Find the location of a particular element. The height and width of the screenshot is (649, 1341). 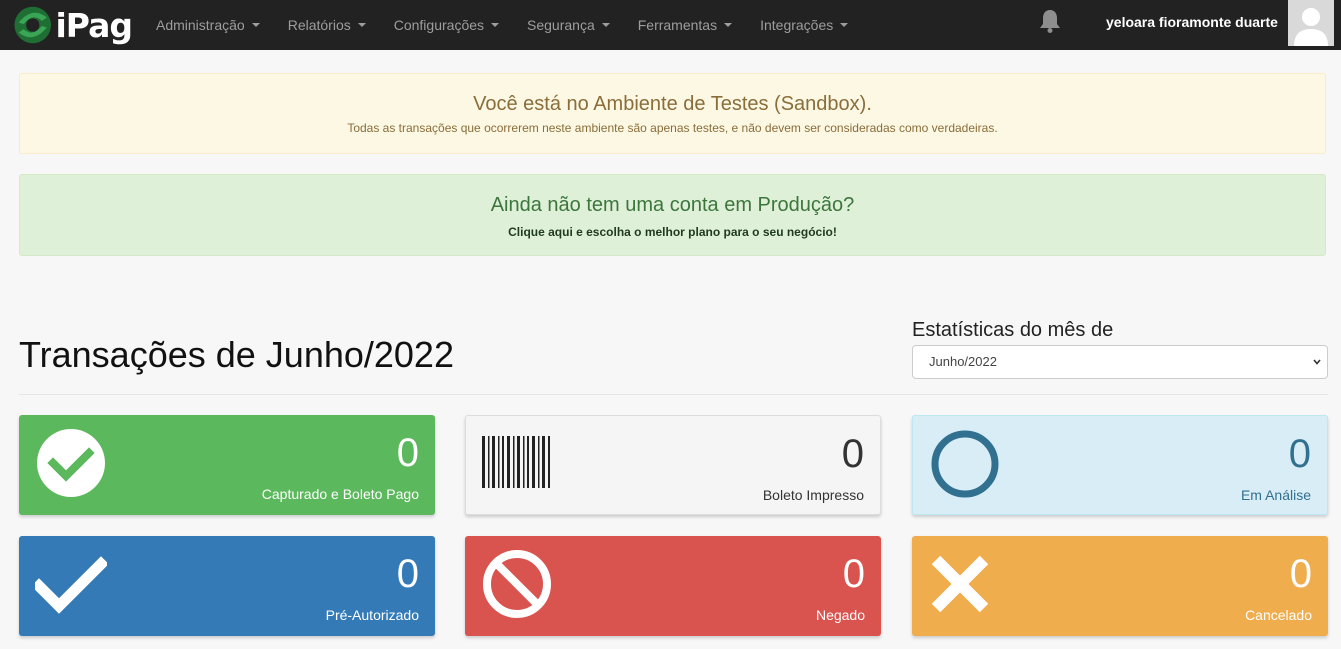

menu-integracoes: Integrações is located at coordinates (804, 25).